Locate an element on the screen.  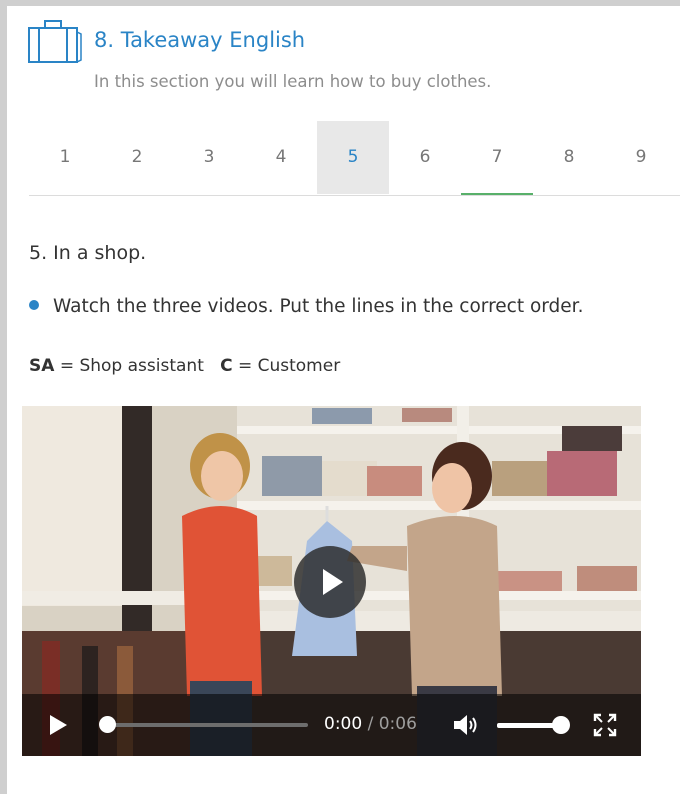
tab-5: 5 is located at coordinates (353, 157).